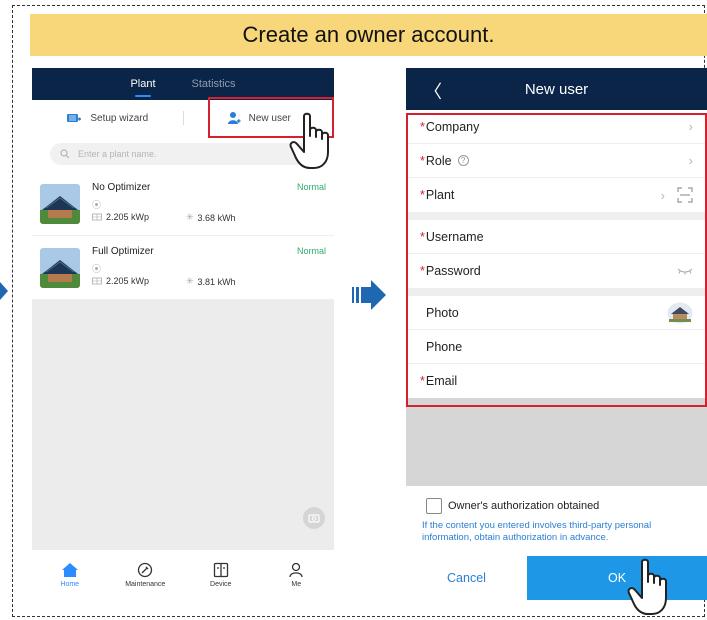 The image size is (707, 620). What do you see at coordinates (440, 195) in the screenshot?
I see `plant-label: Plant` at bounding box center [440, 195].